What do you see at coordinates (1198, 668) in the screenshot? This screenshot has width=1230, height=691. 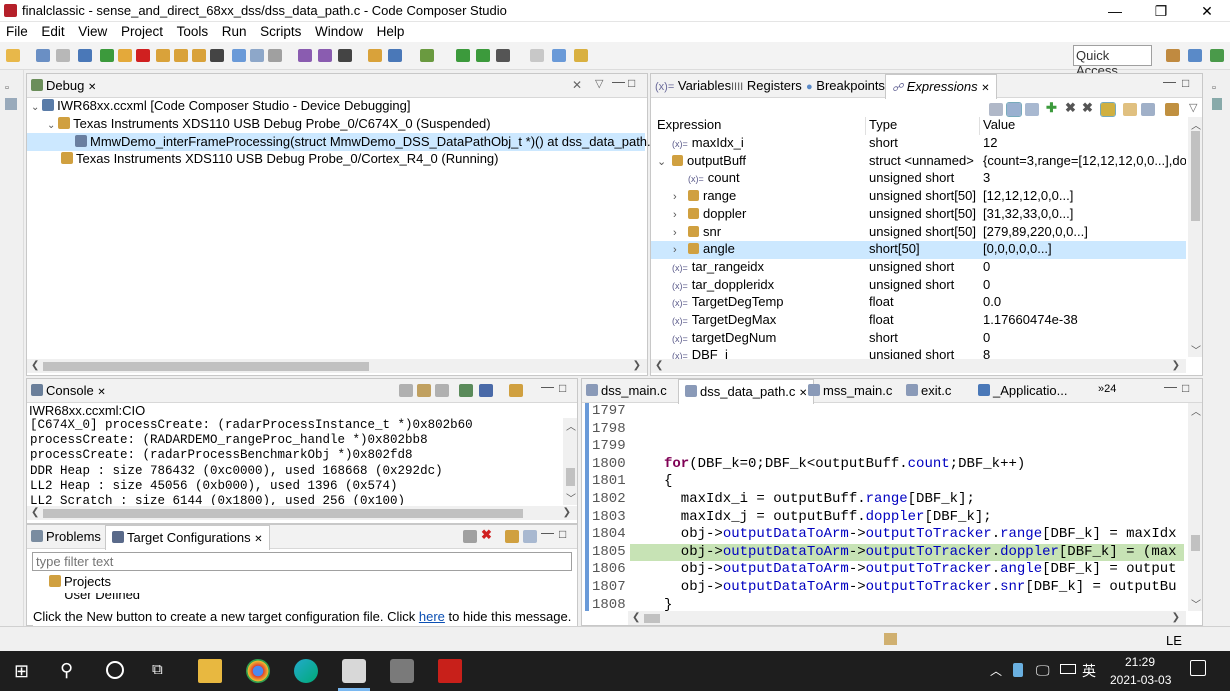 I see `notifications-icon` at bounding box center [1198, 668].